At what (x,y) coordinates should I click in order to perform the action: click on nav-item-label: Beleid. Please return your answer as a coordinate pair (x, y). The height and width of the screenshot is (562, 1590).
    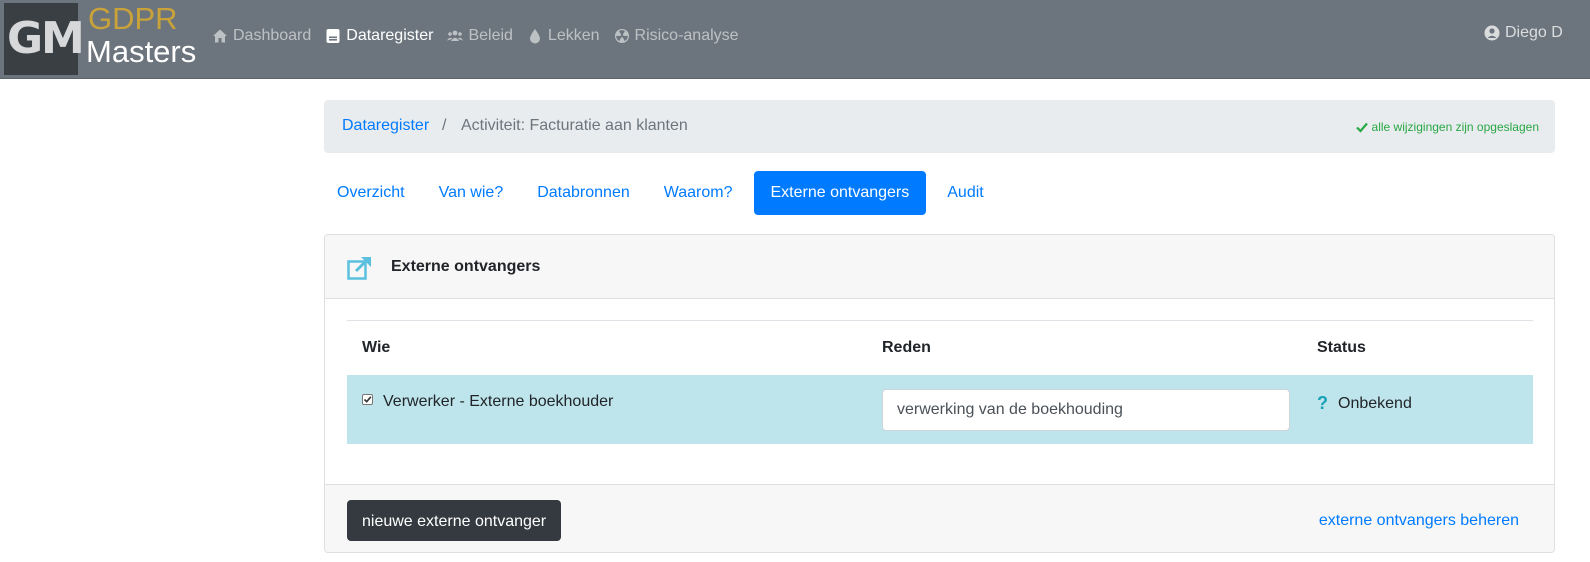
    Looking at the image, I should click on (490, 35).